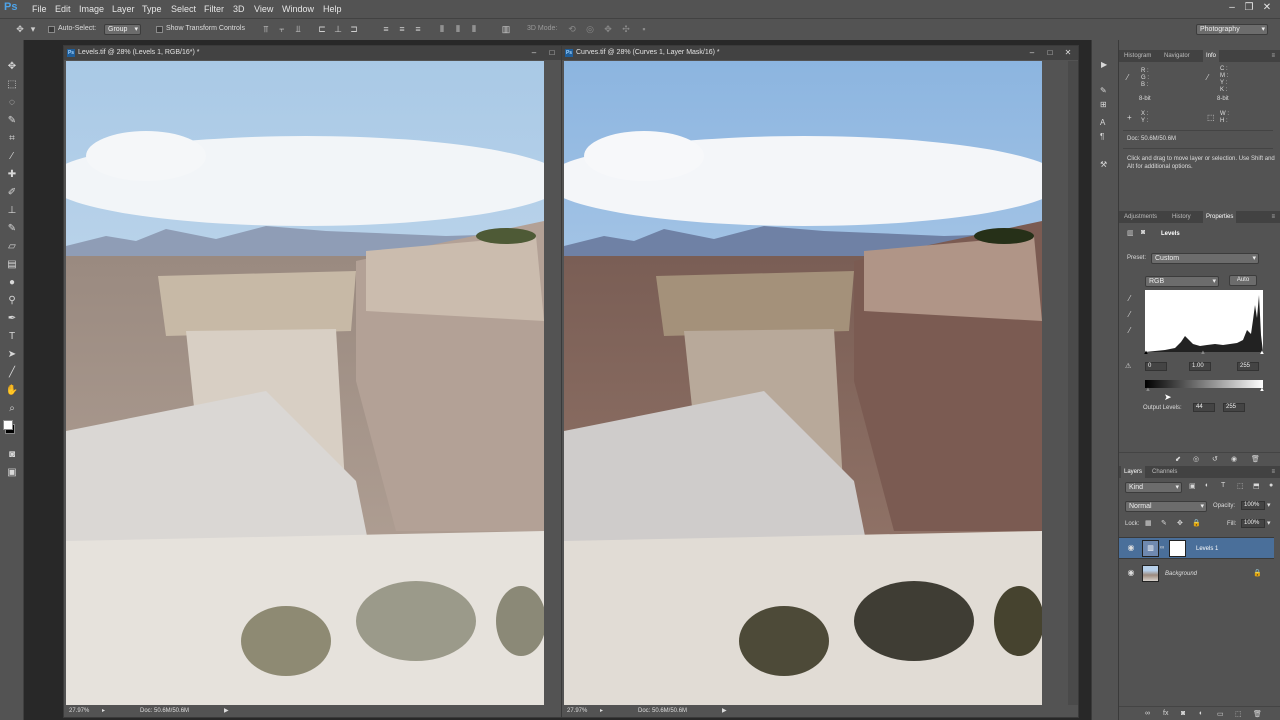 Image resolution: width=1280 pixels, height=720 pixels. Describe the element at coordinates (474, 29) in the screenshot. I see `distribute-right-icon: ⦀` at that location.